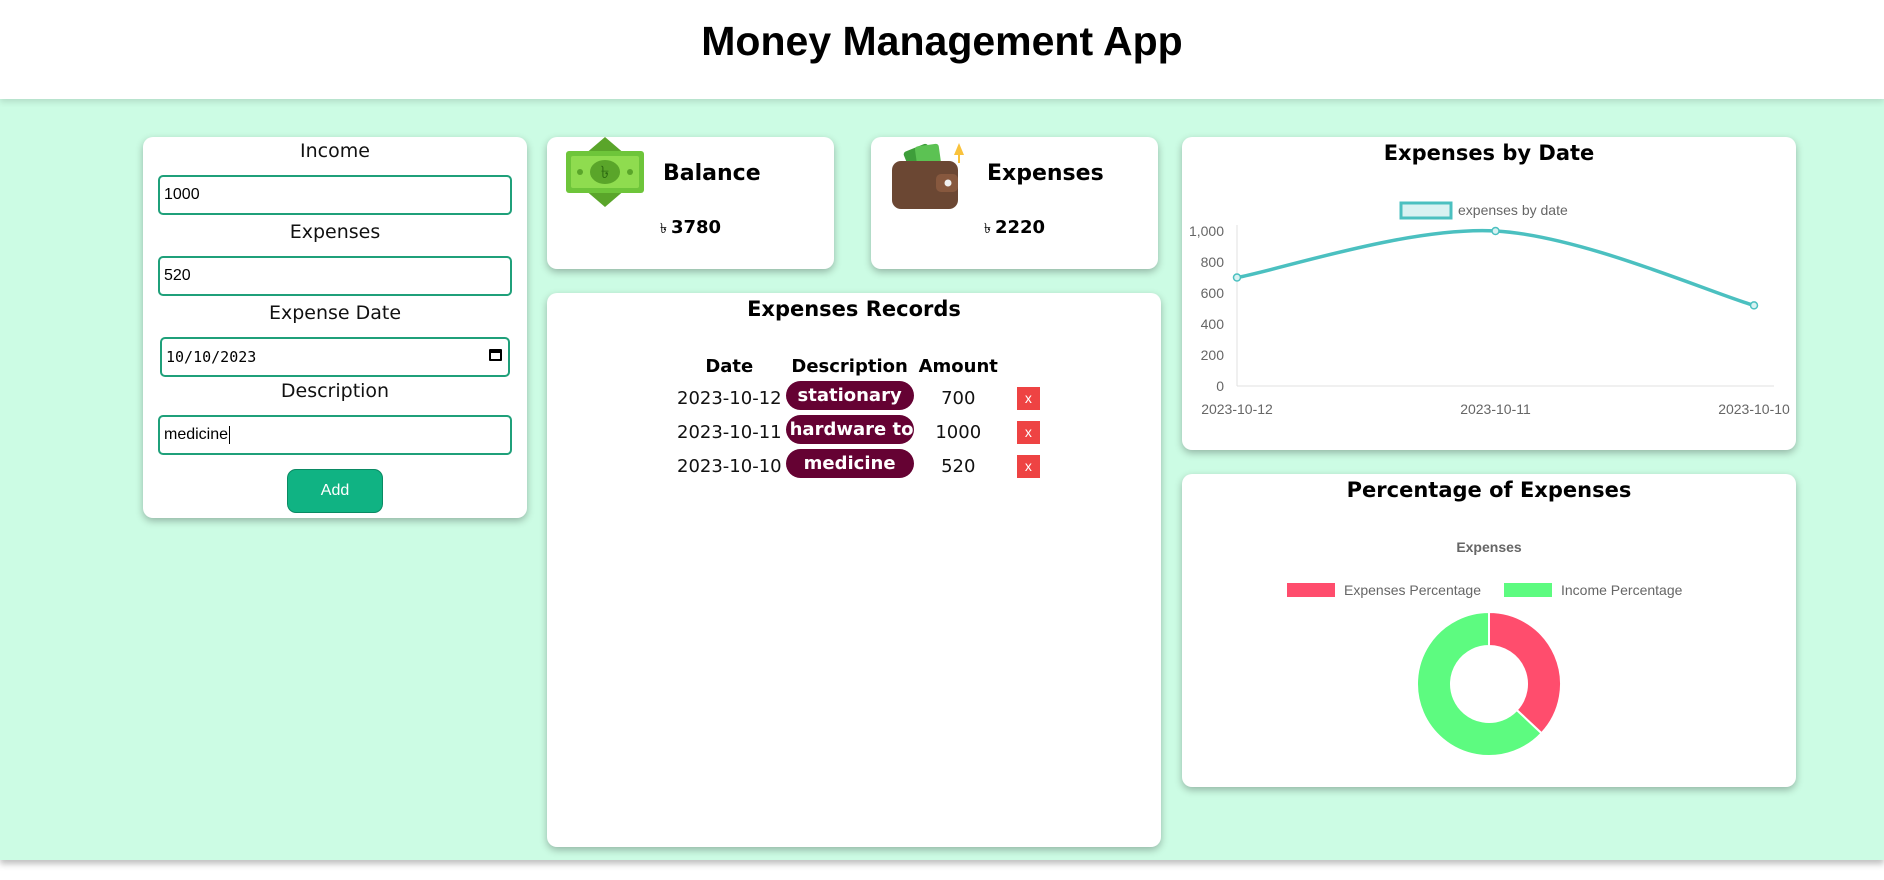 This screenshot has height=880, width=1884. I want to click on chart-legend: Expenses Percentage Income Percentage, so click(1485, 590).